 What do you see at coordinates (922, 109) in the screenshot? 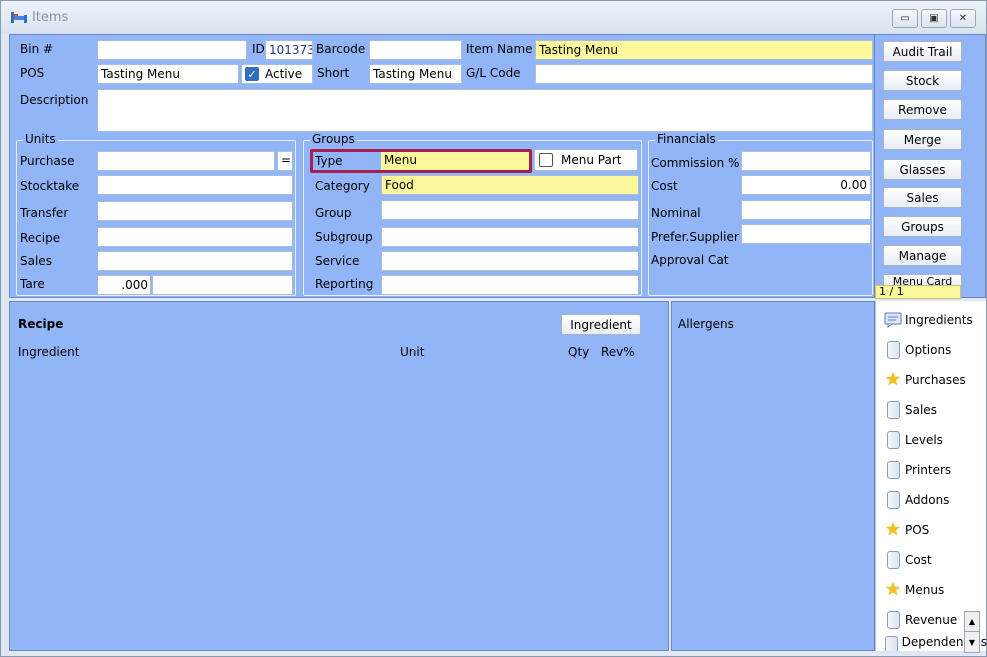
I see `remove-button: Remove` at bounding box center [922, 109].